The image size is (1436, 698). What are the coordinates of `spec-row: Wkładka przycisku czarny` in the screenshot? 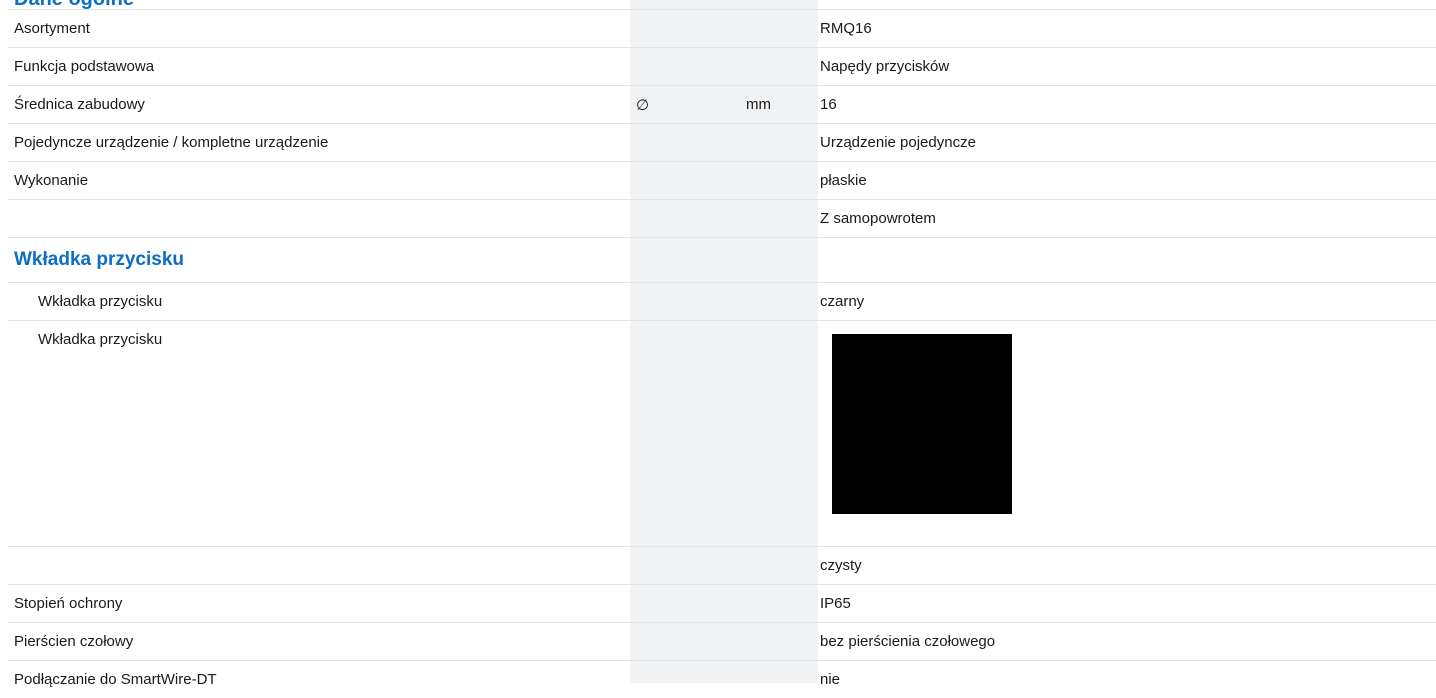 It's located at (722, 302).